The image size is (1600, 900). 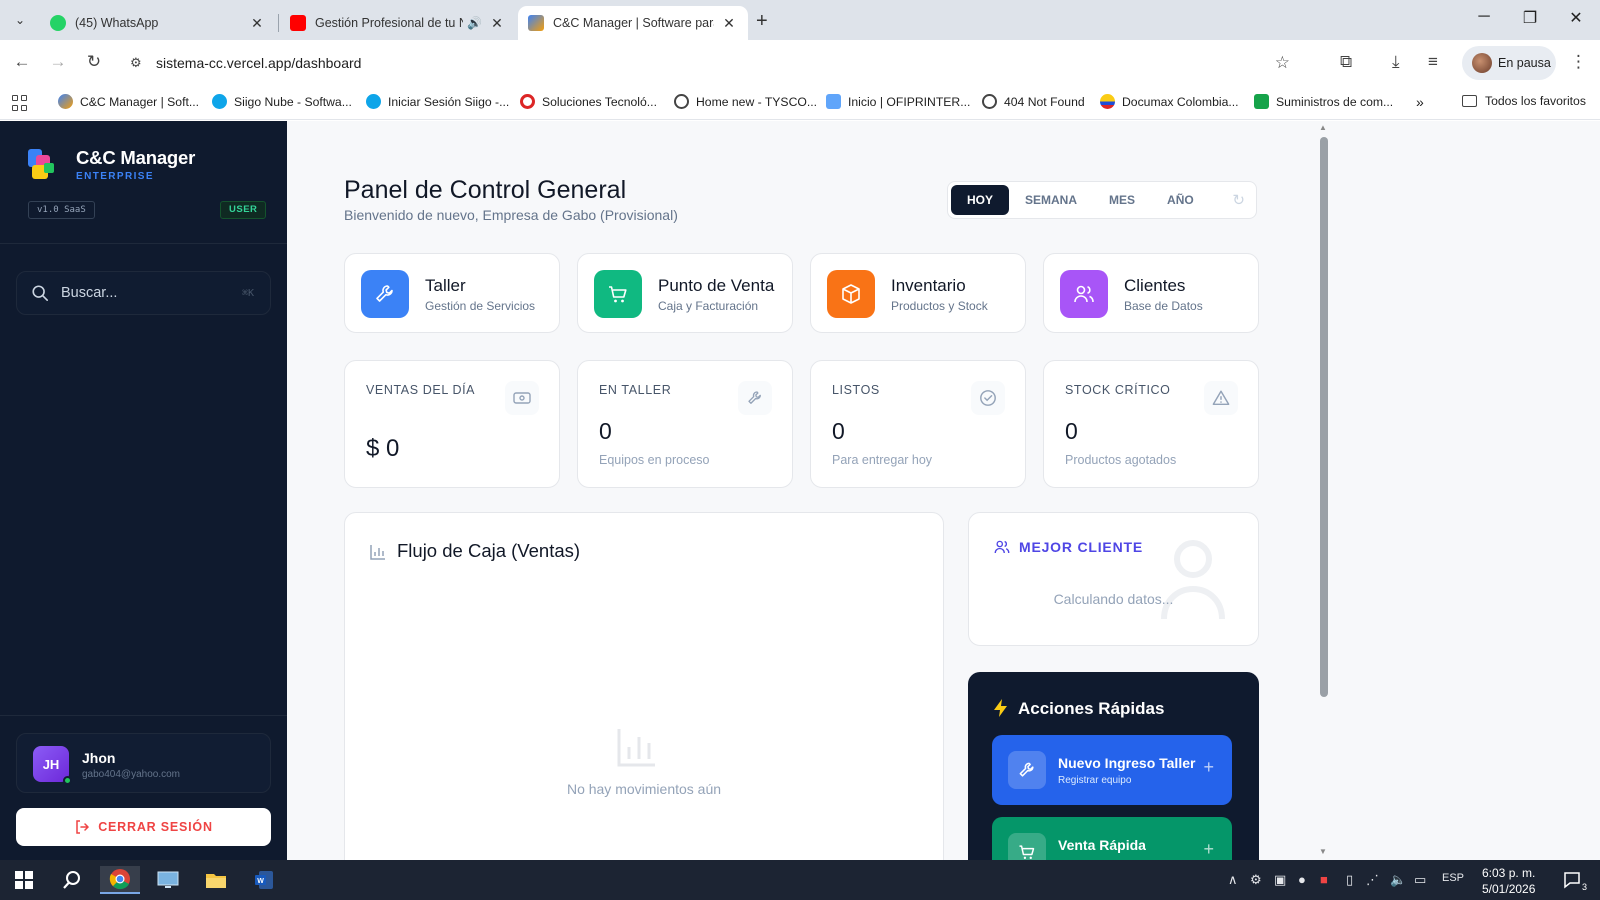 I want to click on wrench-icon, so click(x=1027, y=770).